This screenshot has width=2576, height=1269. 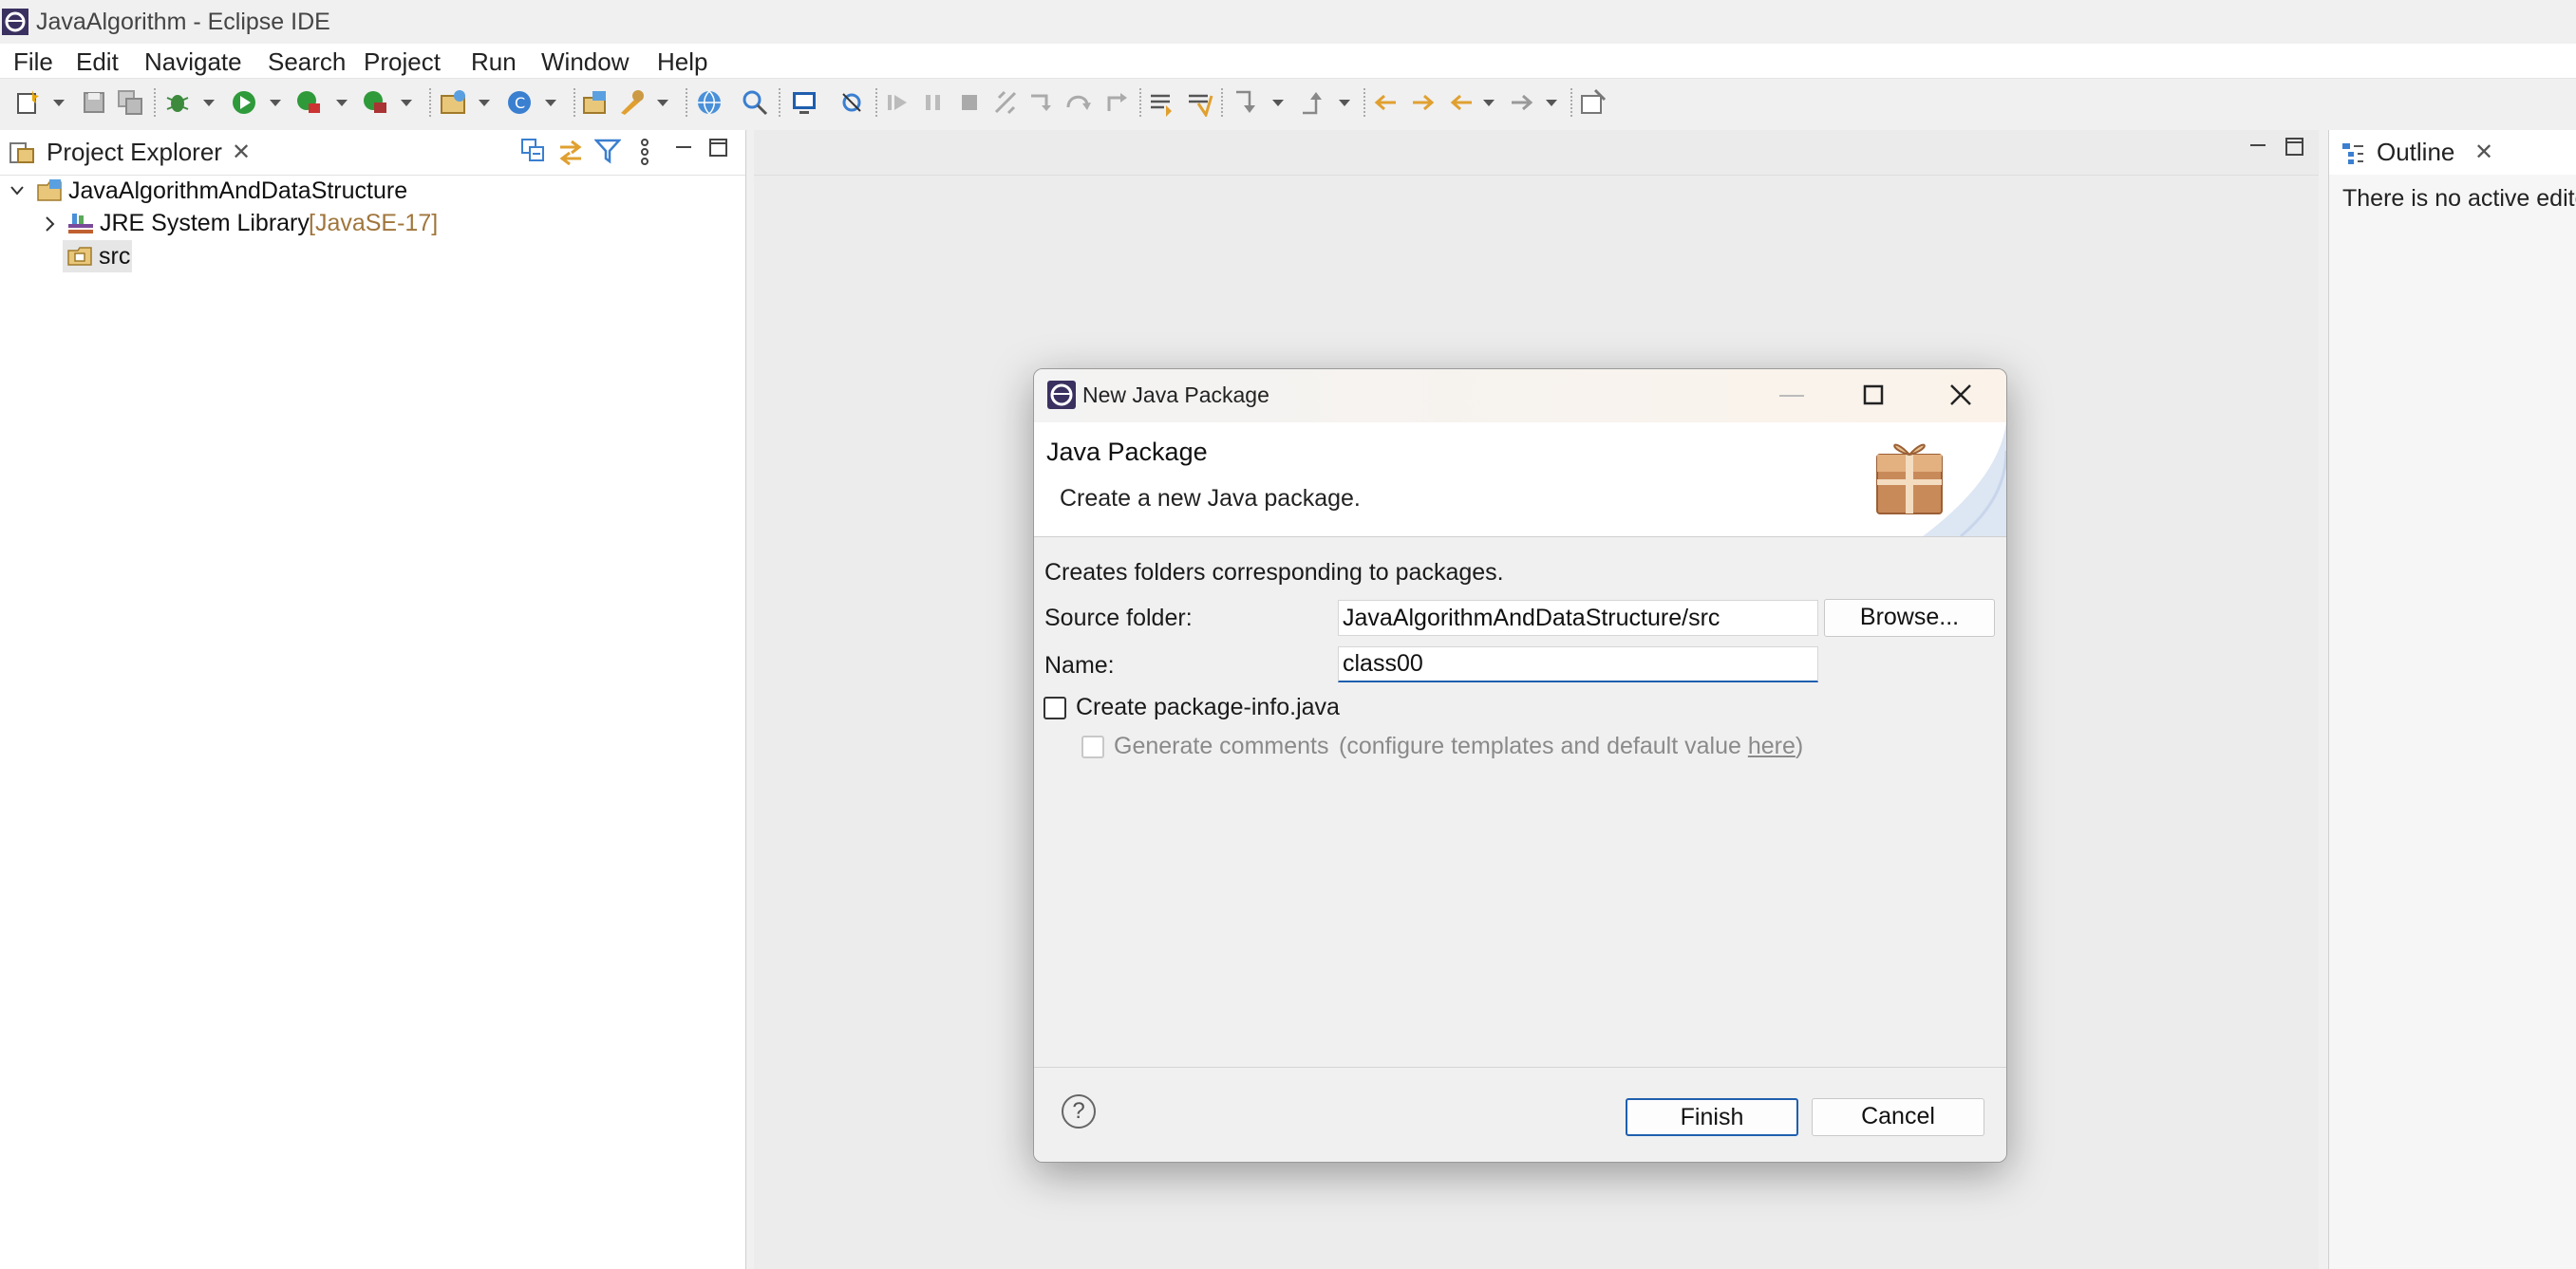 What do you see at coordinates (1799, 746) in the screenshot?
I see `configure-close-paren: )` at bounding box center [1799, 746].